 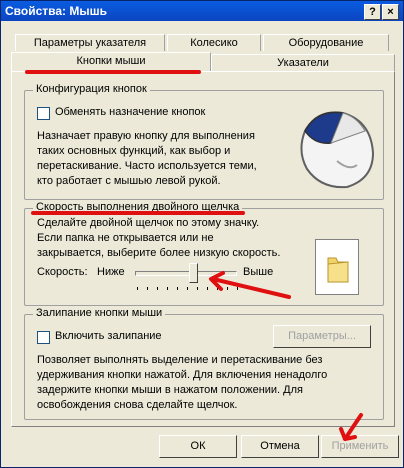 I want to click on tab-pointer-options: Параметры указателя, so click(x=90, y=42).